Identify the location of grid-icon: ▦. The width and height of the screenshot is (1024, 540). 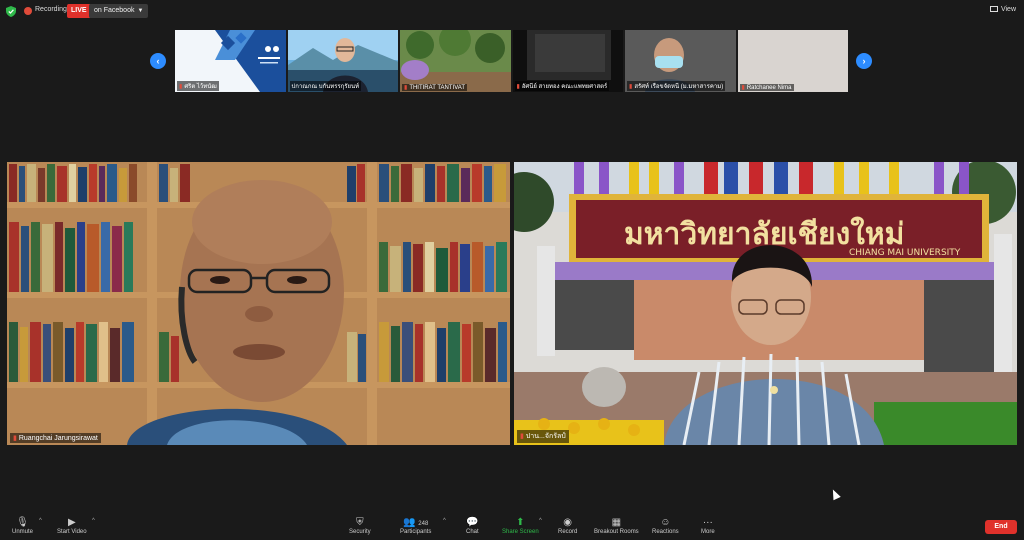
(616, 522).